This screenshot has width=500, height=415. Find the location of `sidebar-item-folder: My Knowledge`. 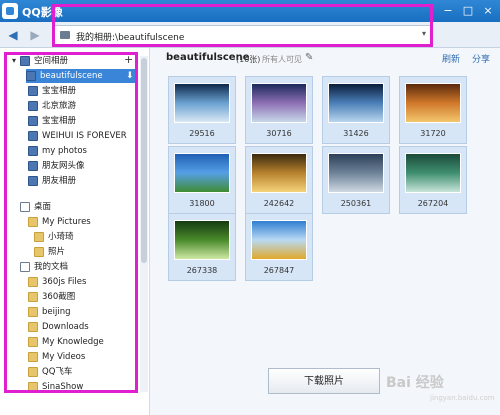

sidebar-item-folder: My Knowledge is located at coordinates (78, 342).